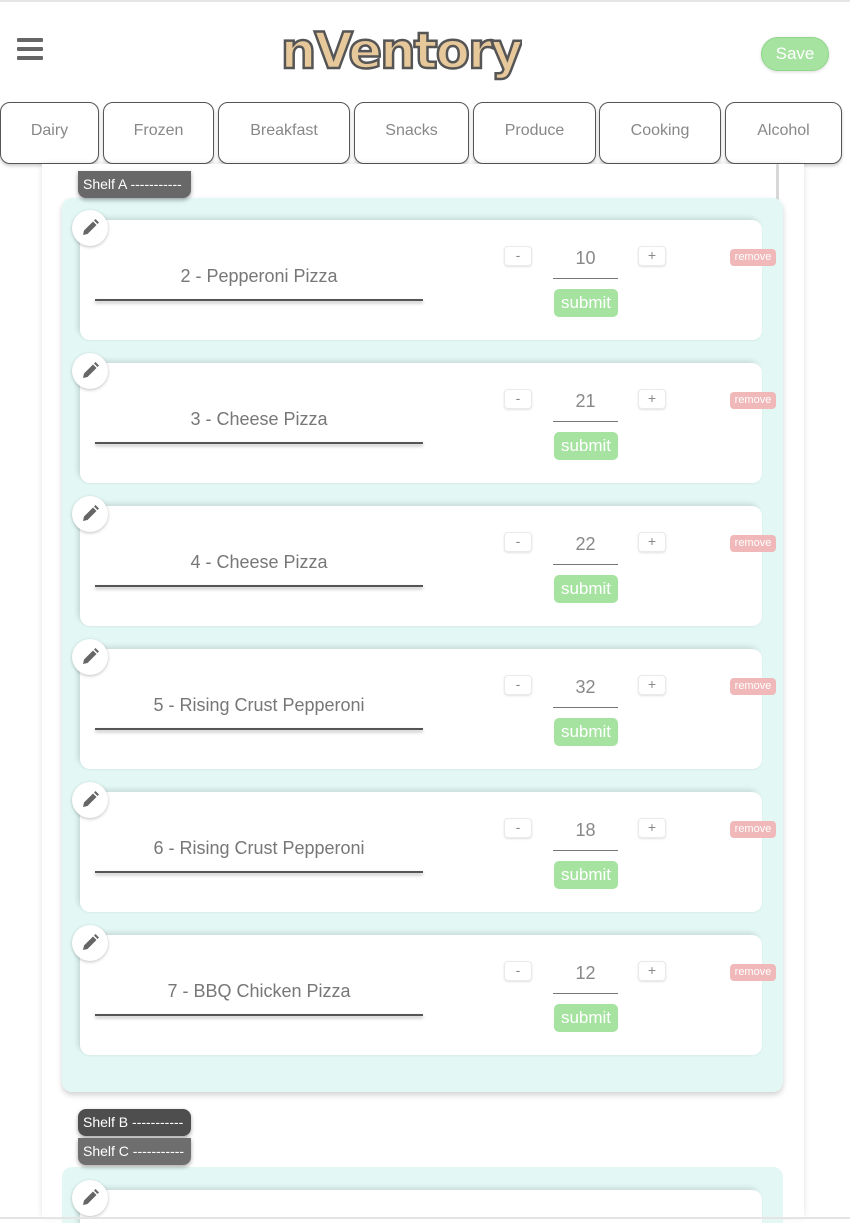 The image size is (850, 1223). What do you see at coordinates (259, 419) in the screenshot?
I see `item-name: 3 - Cheese Pizza` at bounding box center [259, 419].